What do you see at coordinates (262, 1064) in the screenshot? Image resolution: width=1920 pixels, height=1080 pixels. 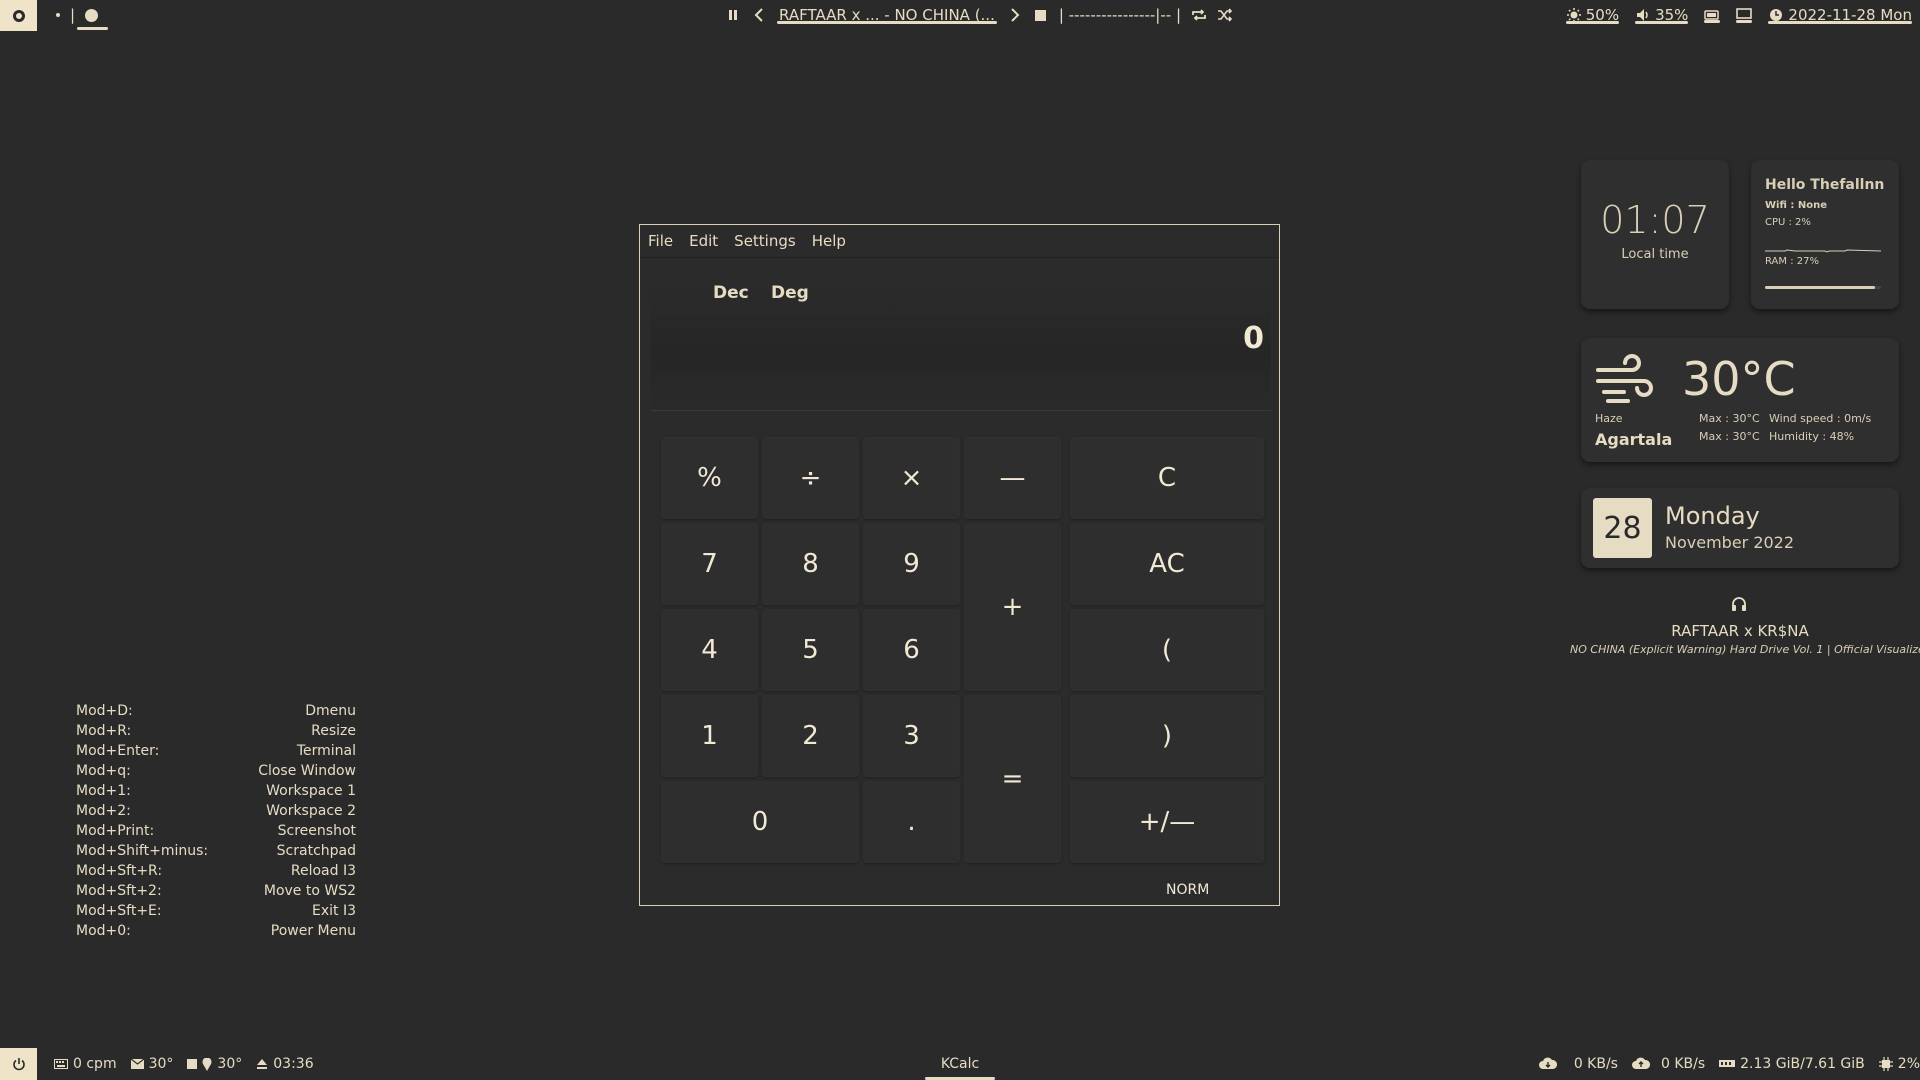 I see `eject-icon` at bounding box center [262, 1064].